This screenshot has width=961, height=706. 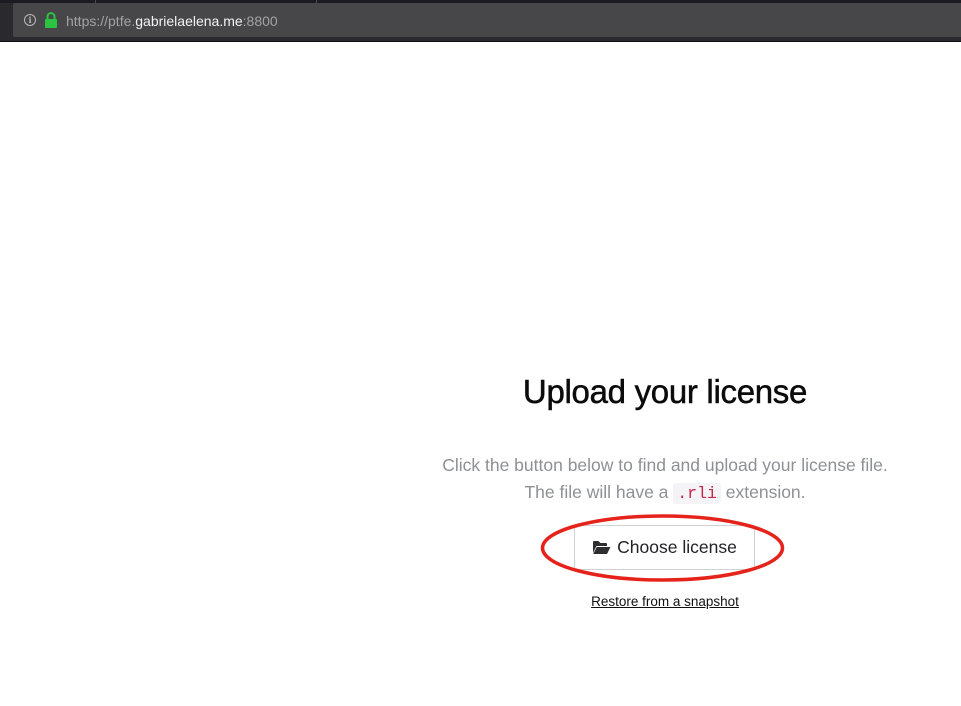 I want to click on page-title: Upload your license, so click(x=665, y=392).